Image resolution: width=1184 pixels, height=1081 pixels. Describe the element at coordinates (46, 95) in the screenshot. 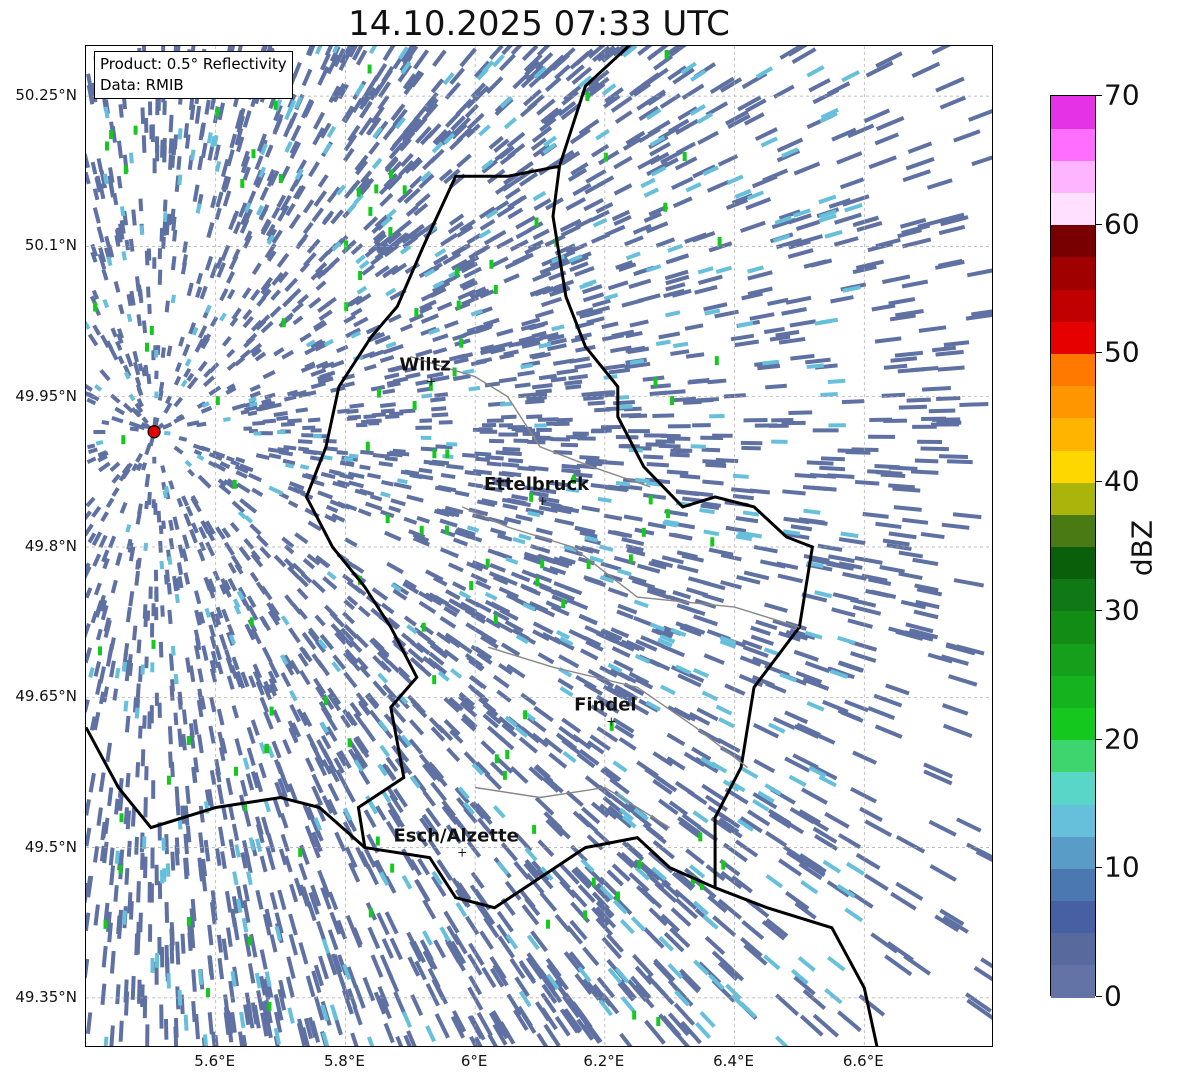

I see `lat-tick-label: 50.25°N` at that location.